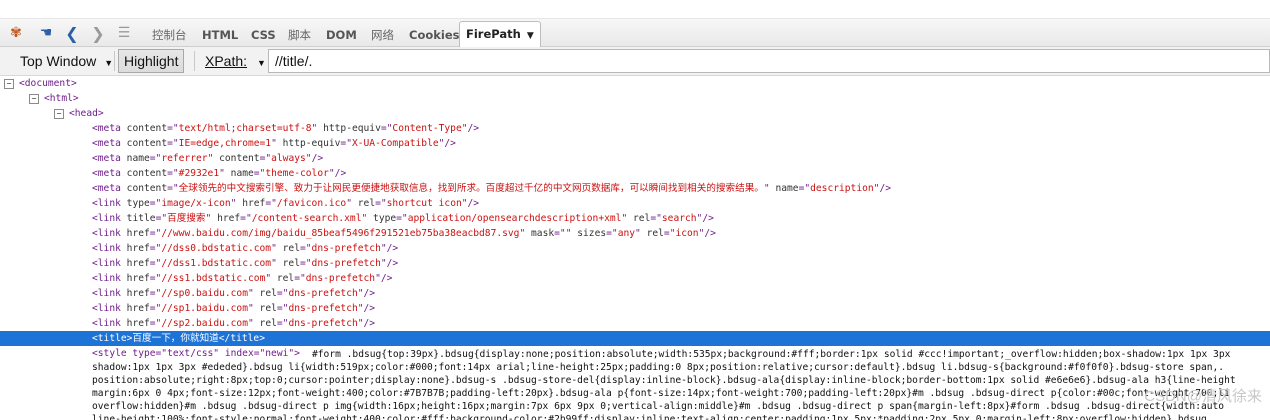 The image size is (1270, 420). What do you see at coordinates (635, 338) in the screenshot?
I see `tree-node-title-selected: <title>百度一下，你就知道</title>` at bounding box center [635, 338].